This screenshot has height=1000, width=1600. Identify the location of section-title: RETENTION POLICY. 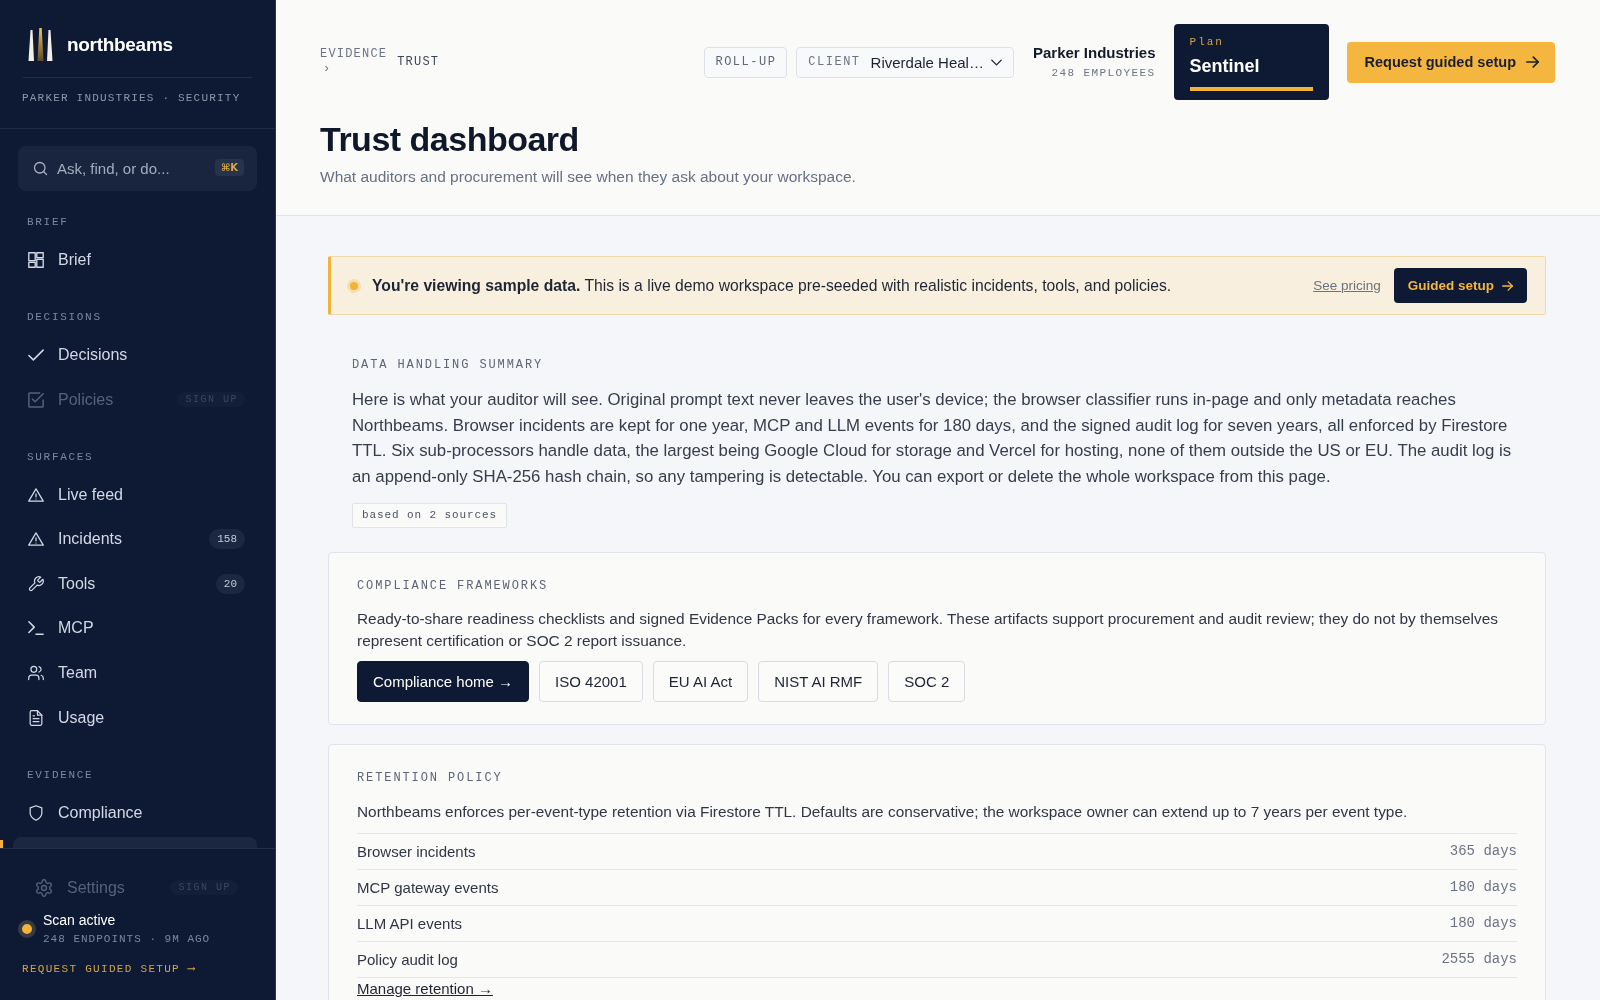
(430, 778).